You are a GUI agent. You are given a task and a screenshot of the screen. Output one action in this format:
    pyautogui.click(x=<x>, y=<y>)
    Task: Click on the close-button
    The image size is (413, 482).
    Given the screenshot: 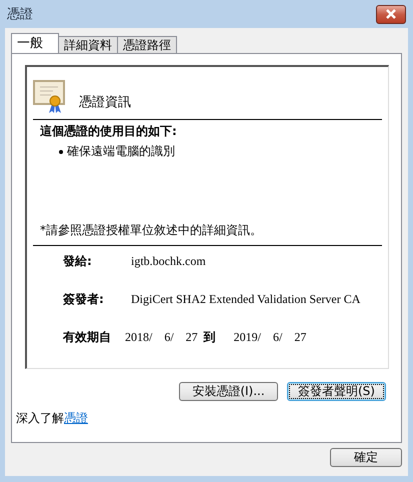 What is the action you would take?
    pyautogui.click(x=391, y=14)
    